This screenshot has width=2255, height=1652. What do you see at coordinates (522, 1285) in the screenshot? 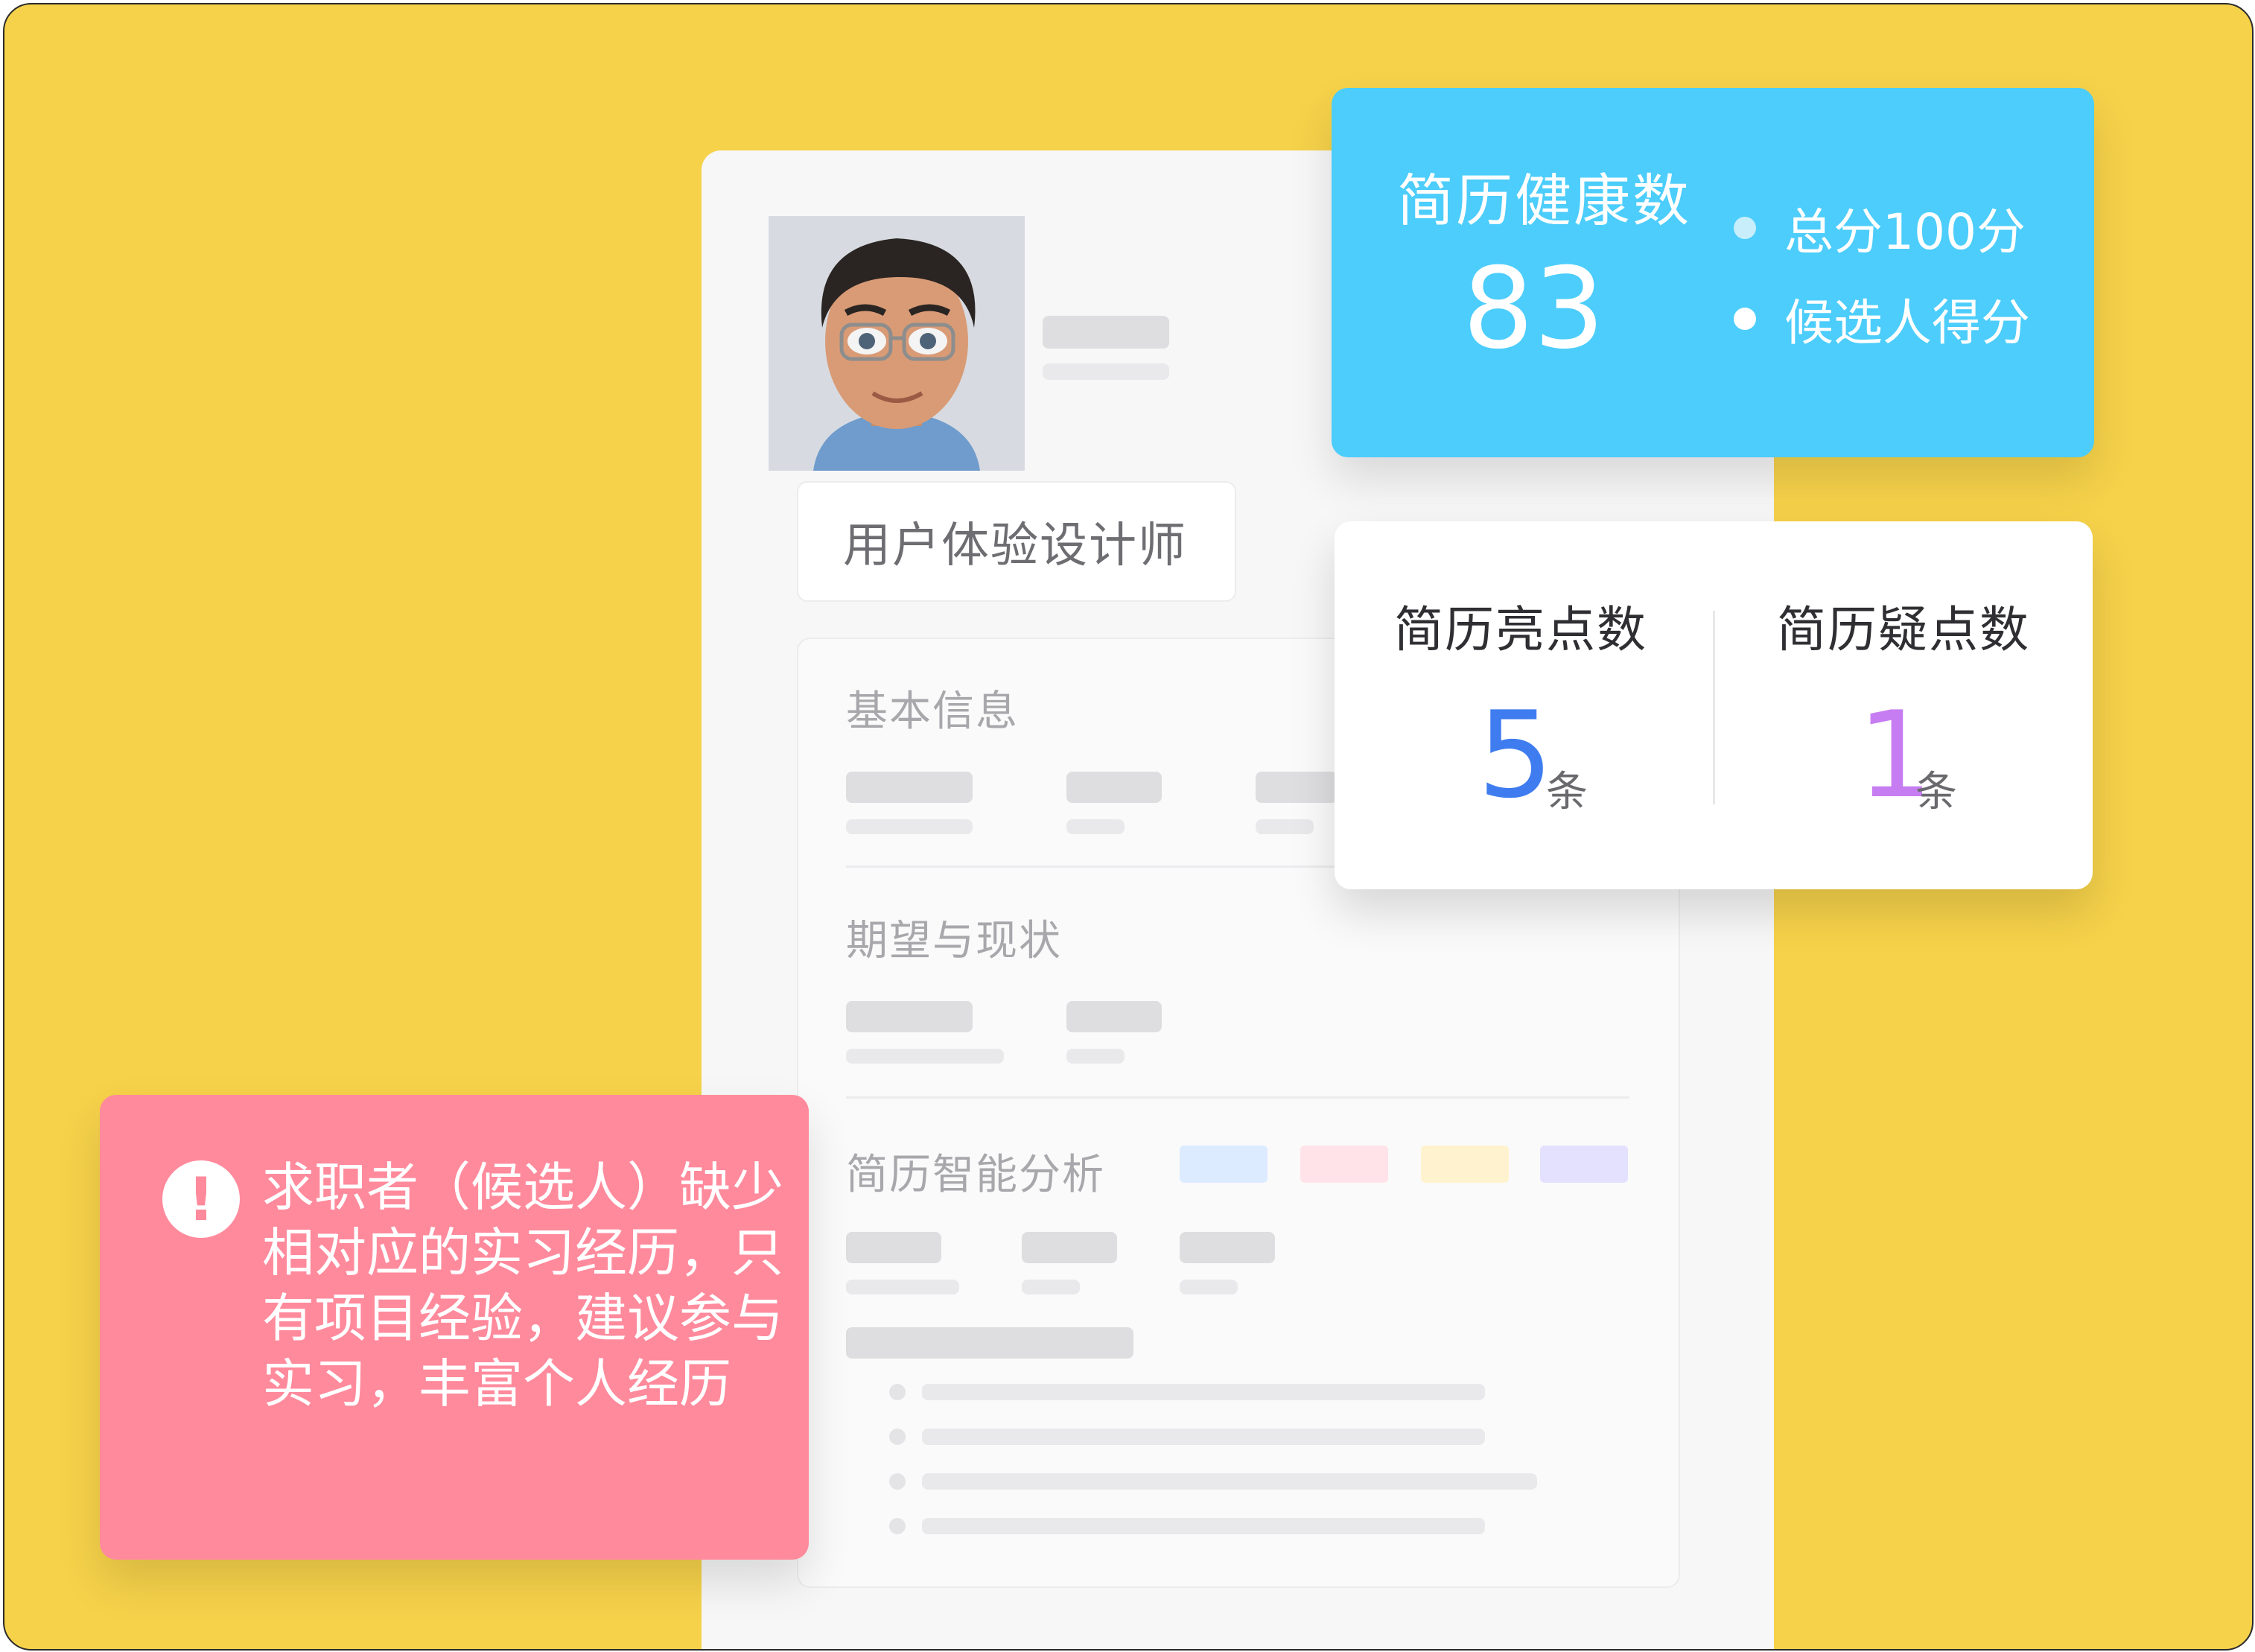
I see `alert-message: 求职者（候选人）缺少相对应的实习经历，只有项目经验，建议参与实习，丰富个人经历` at bounding box center [522, 1285].